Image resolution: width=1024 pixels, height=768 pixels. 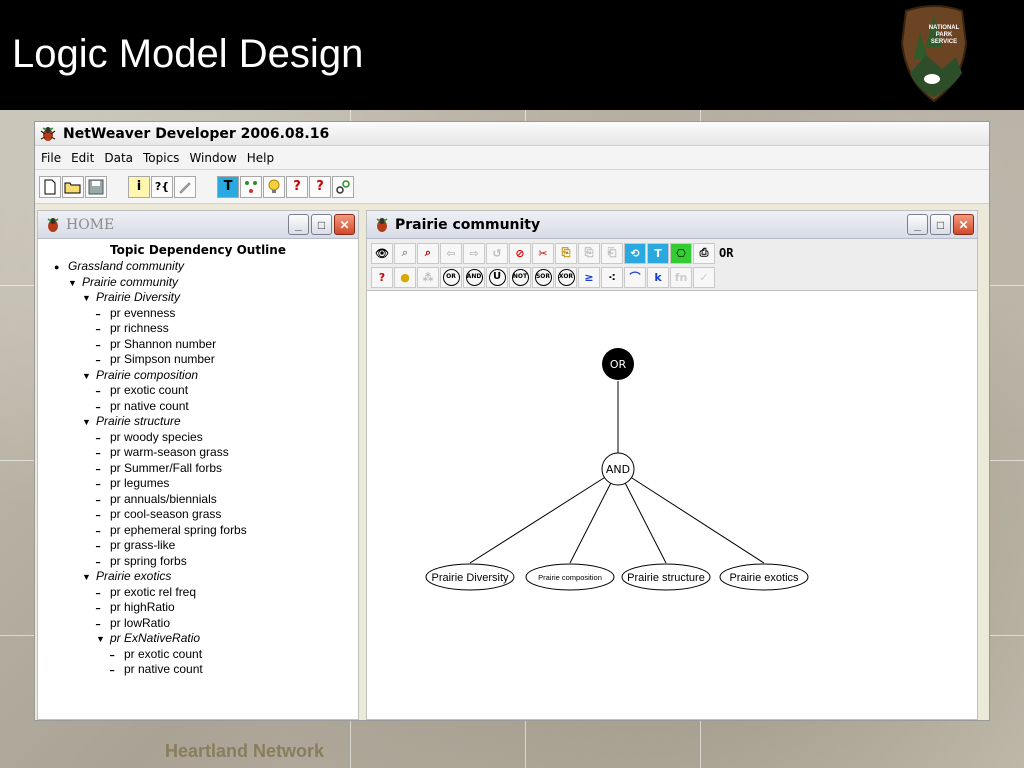 What do you see at coordinates (130, 281) in the screenshot?
I see `outline-item-label: Prairie community` at bounding box center [130, 281].